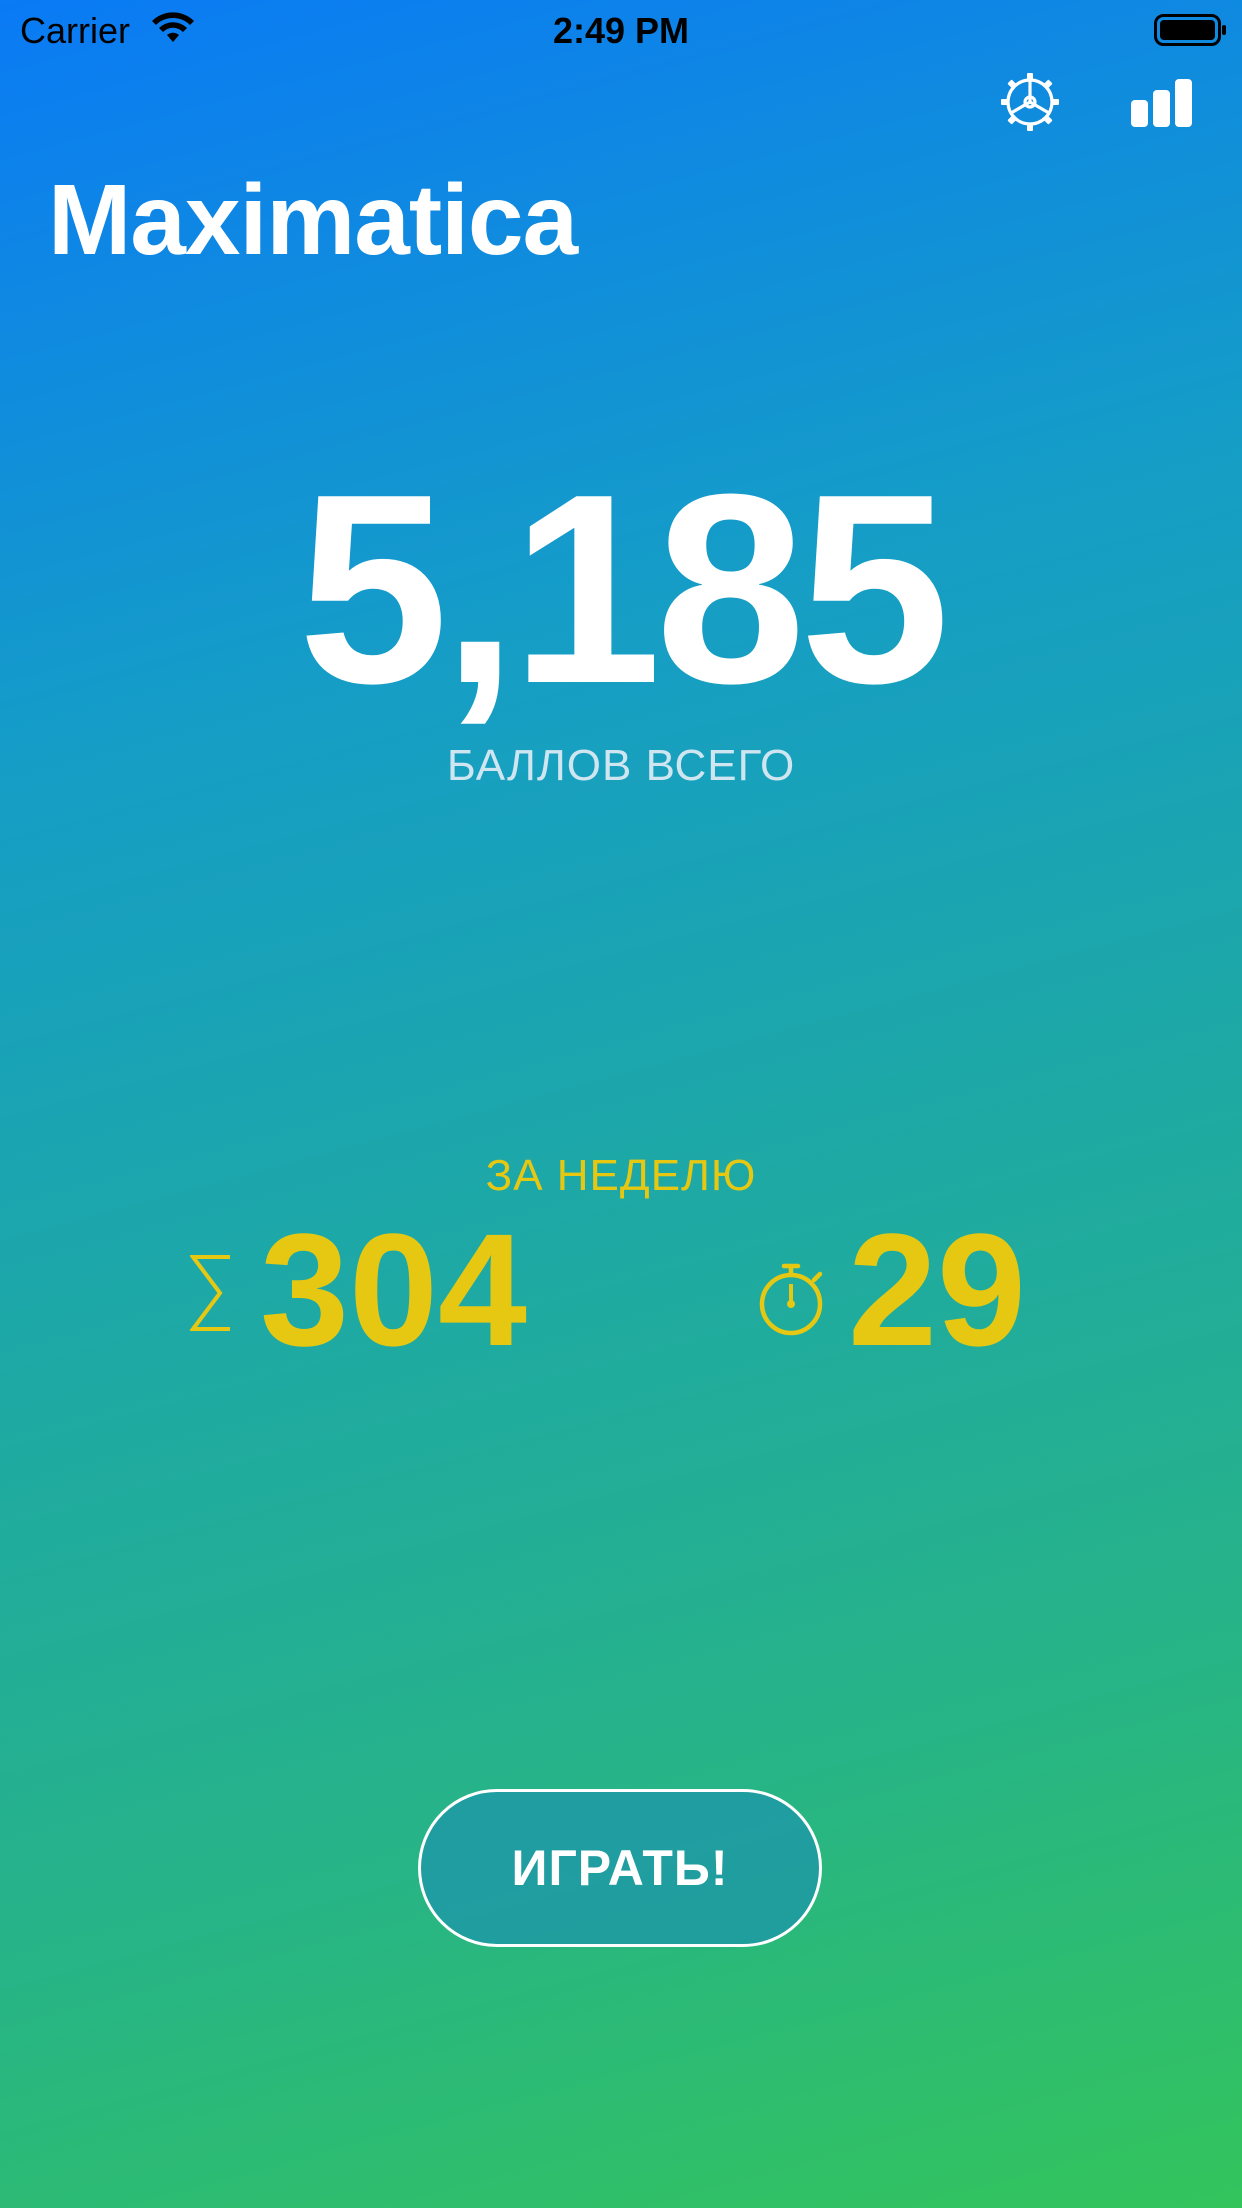 The image size is (1242, 2208). I want to click on week-time-stat: 29, so click(922, 1290).